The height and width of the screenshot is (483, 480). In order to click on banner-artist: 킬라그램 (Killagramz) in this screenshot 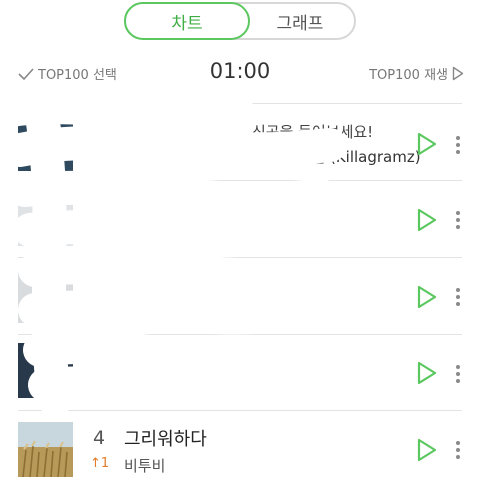, I will do `click(345, 157)`.